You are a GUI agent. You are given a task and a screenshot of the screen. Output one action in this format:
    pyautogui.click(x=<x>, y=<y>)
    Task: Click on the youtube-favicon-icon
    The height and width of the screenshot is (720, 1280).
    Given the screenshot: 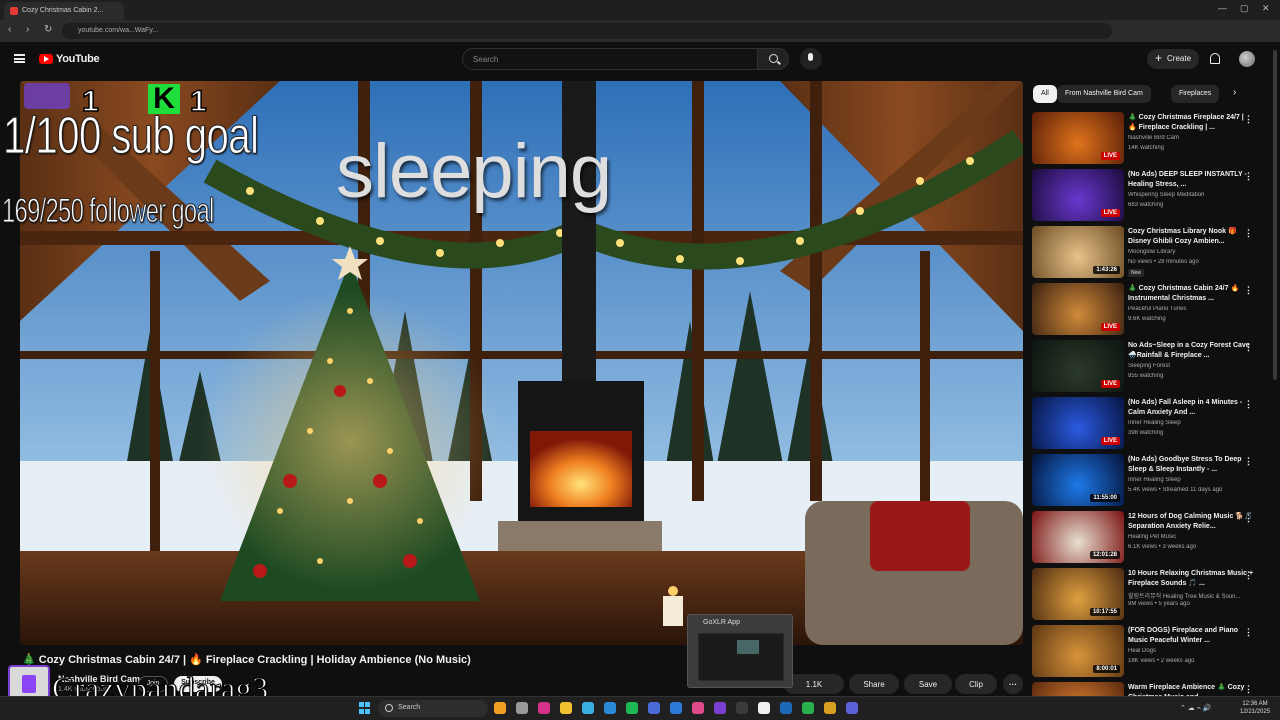 What is the action you would take?
    pyautogui.click(x=14, y=11)
    